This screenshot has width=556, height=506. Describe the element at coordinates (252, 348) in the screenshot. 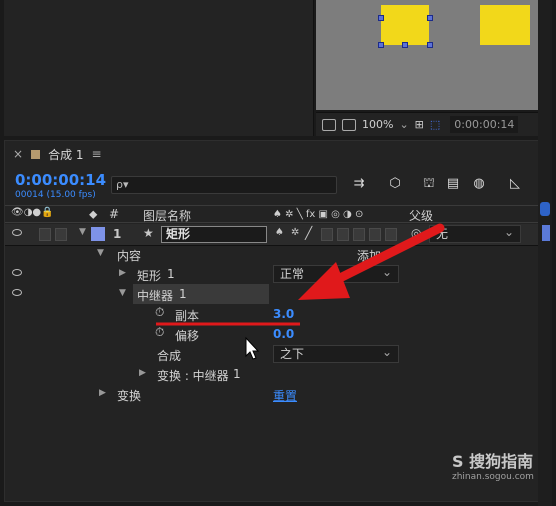

I see `mouse-cursor-icon` at that location.